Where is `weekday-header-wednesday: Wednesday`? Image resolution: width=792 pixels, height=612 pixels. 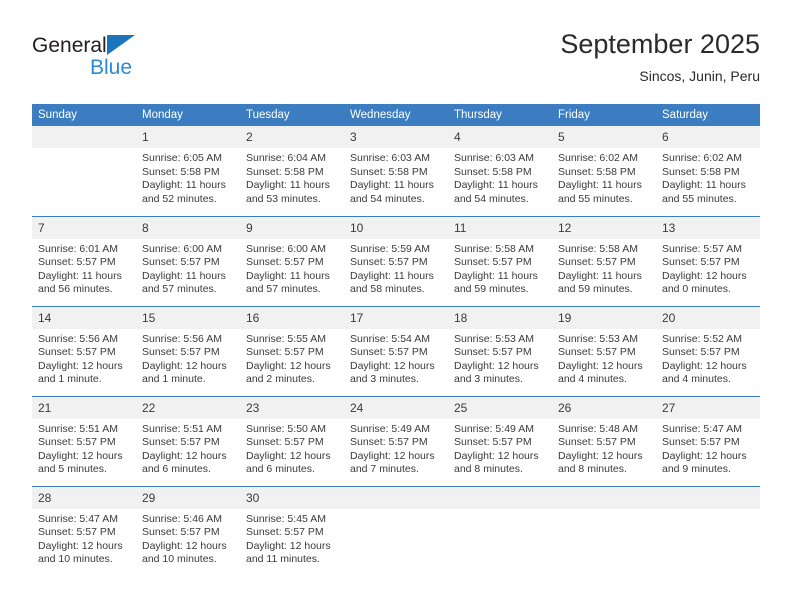 weekday-header-wednesday: Wednesday is located at coordinates (396, 115).